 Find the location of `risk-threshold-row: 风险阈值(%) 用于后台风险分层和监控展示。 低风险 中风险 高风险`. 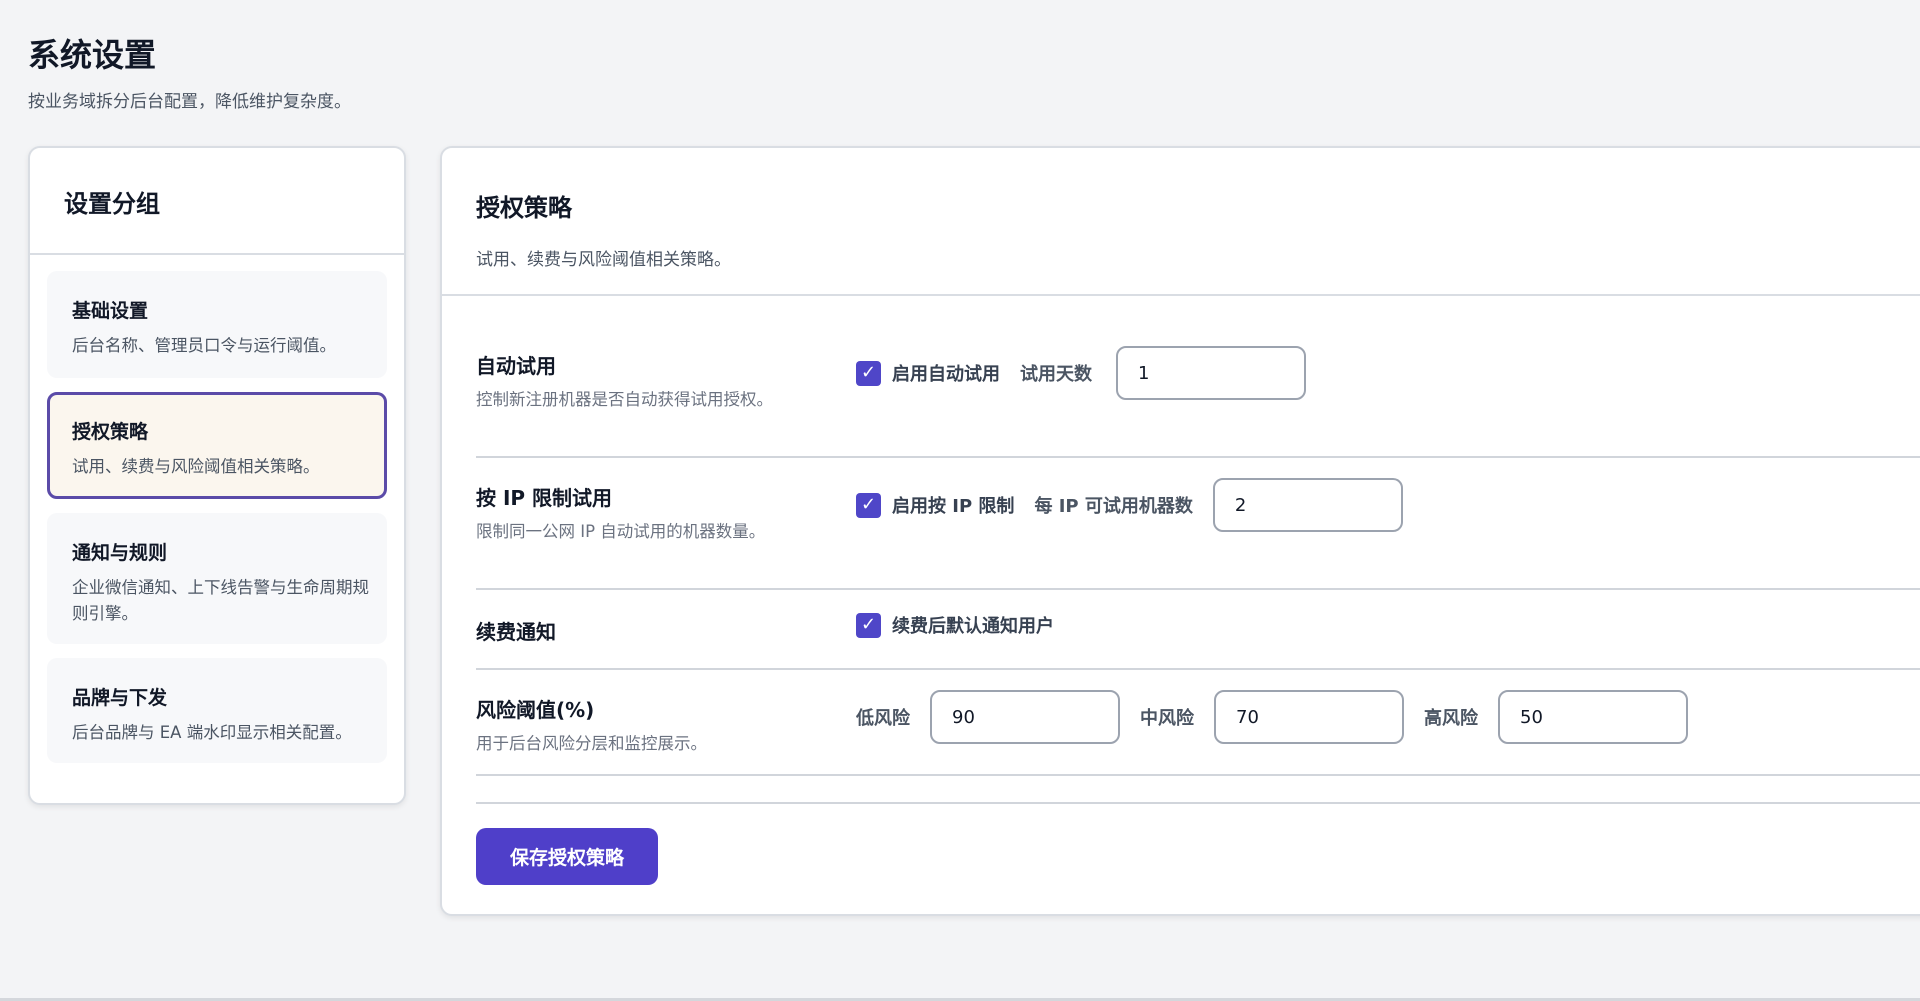

risk-threshold-row: 风险阈值(%) 用于后台风险分层和监控展示。 低风险 中风险 高风险 is located at coordinates (1198, 723).